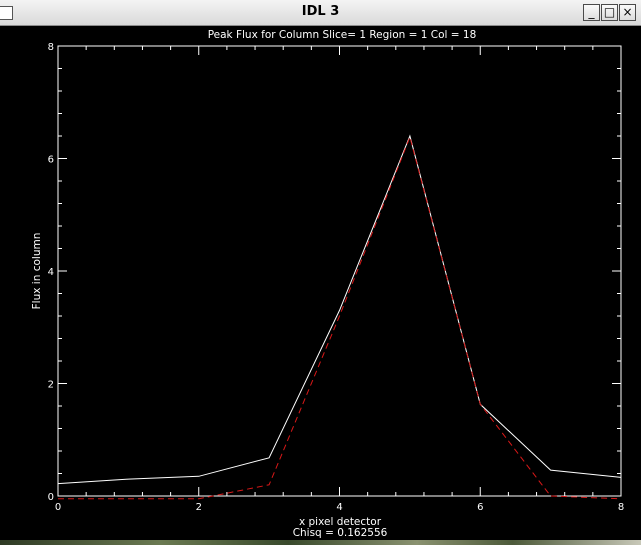 This screenshot has width=641, height=545. Describe the element at coordinates (51, 272) in the screenshot. I see `y-tick-label: 4` at that location.